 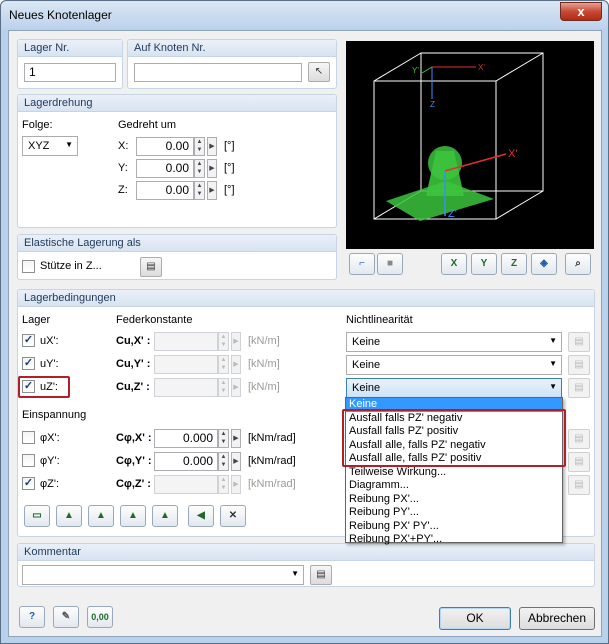 I want to click on pick-node-button: ↖, so click(x=319, y=72).